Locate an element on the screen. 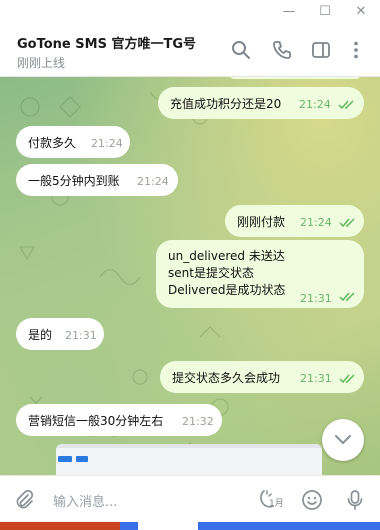 The image size is (380, 530). message-bubble-incoming: 付款多久 21:24 is located at coordinates (73, 142).